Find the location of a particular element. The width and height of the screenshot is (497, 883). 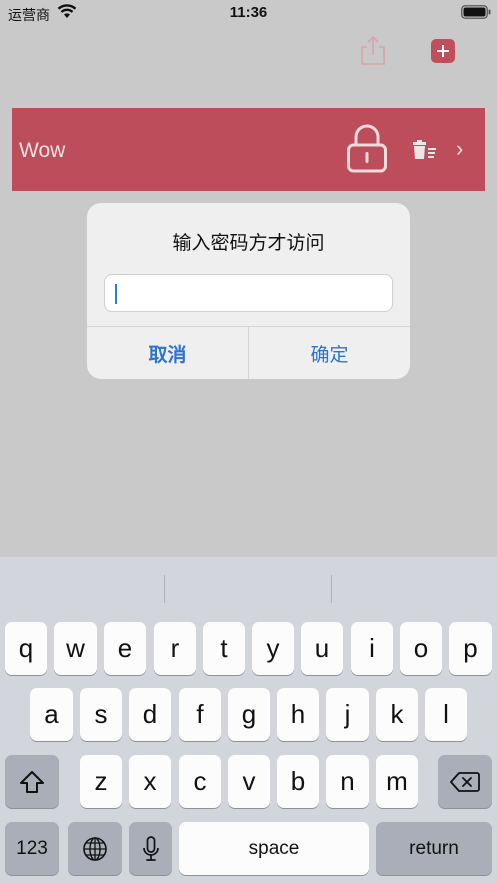

space-key: space is located at coordinates (274, 848).